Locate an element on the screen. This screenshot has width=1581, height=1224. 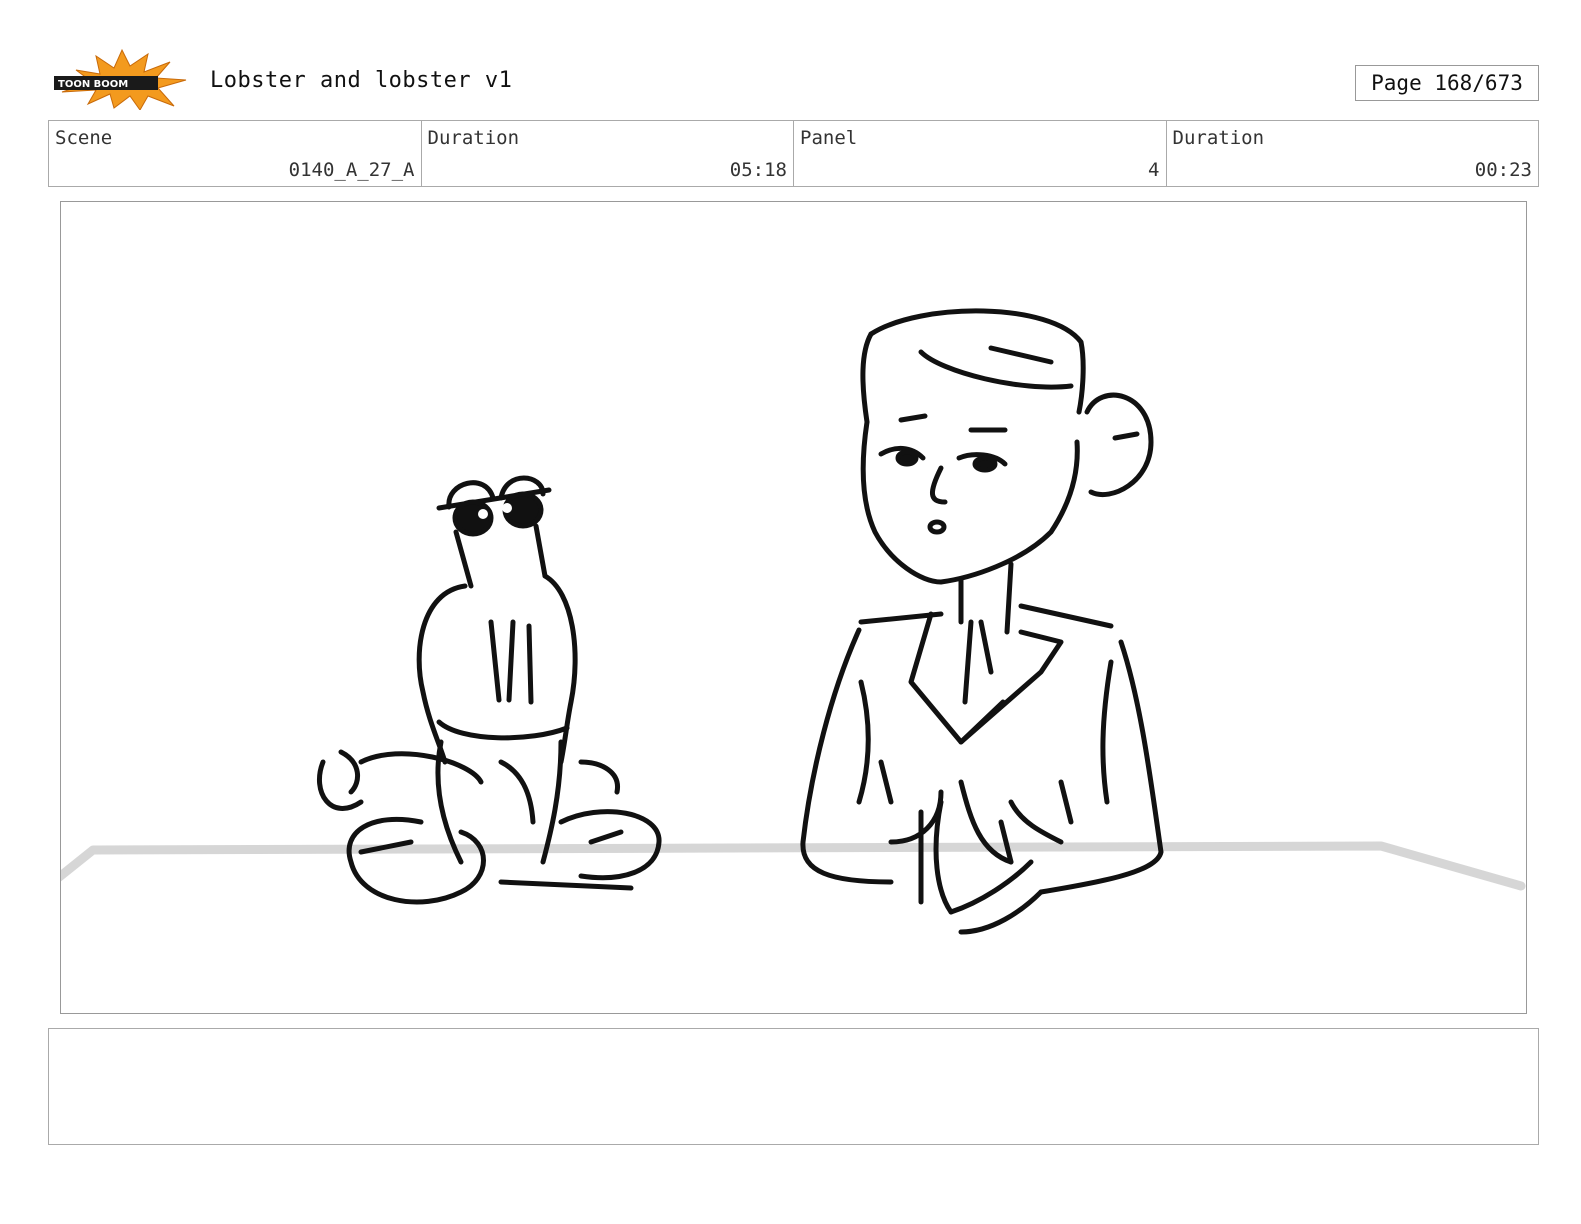
scene-duration-cell: Duration 05:18 is located at coordinates (608, 153).